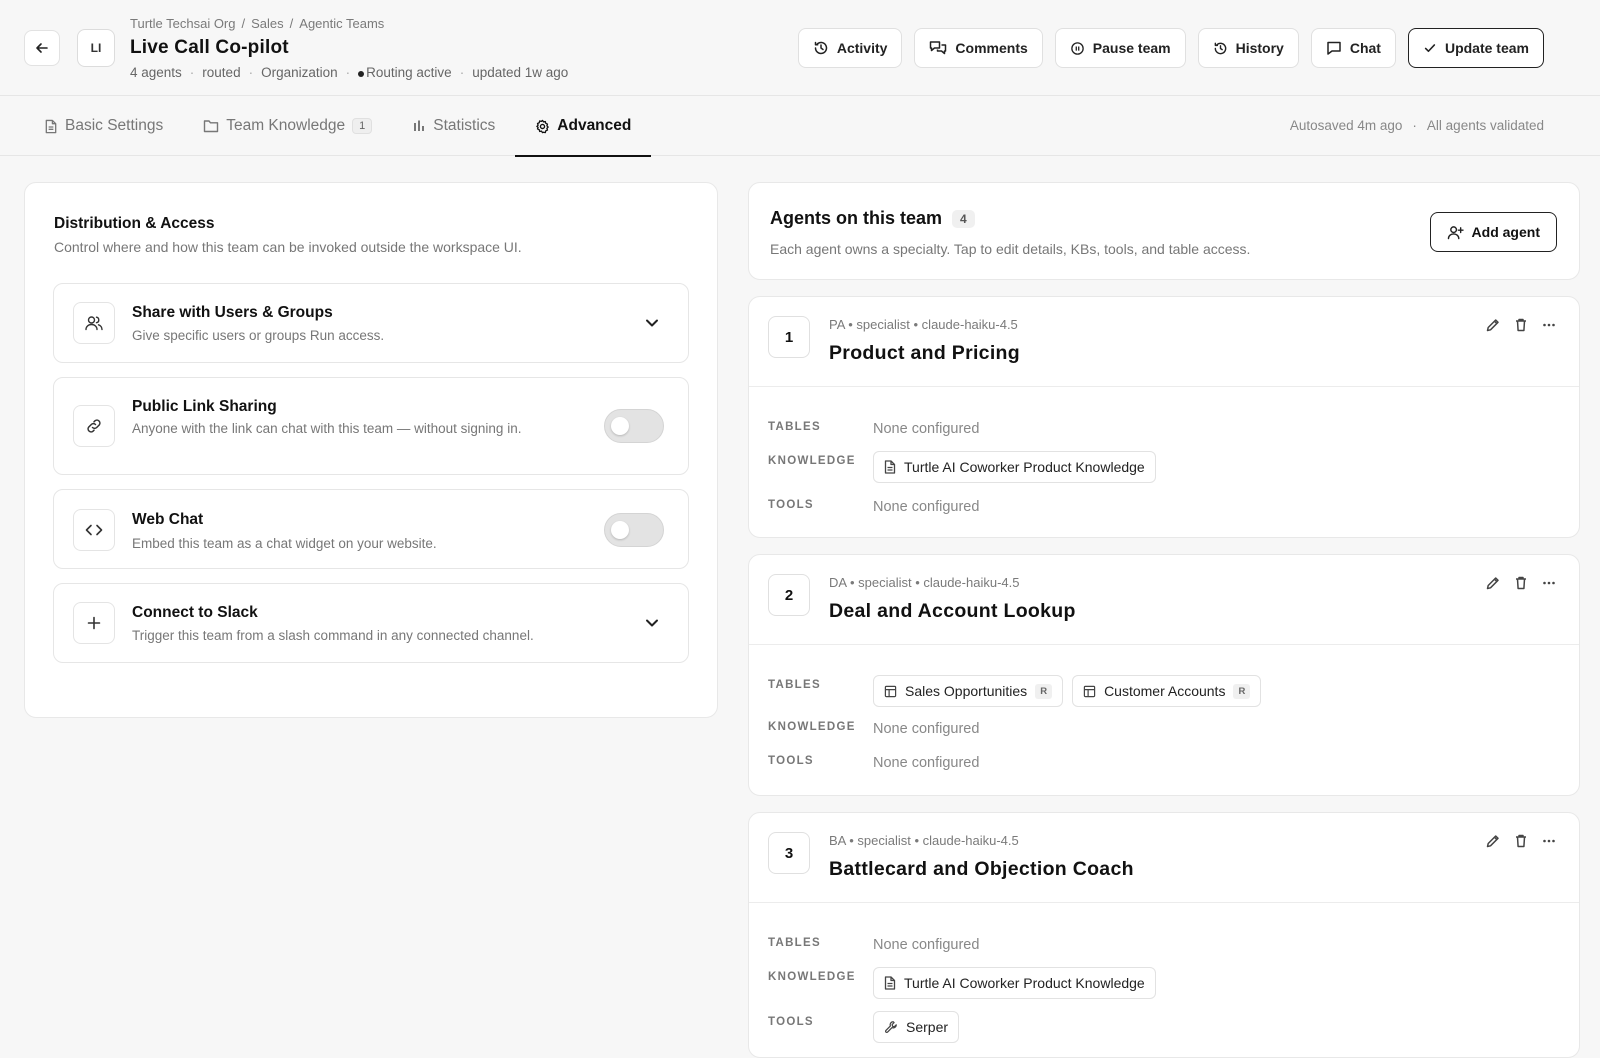  I want to click on tab-advanced: Advanced, so click(583, 126).